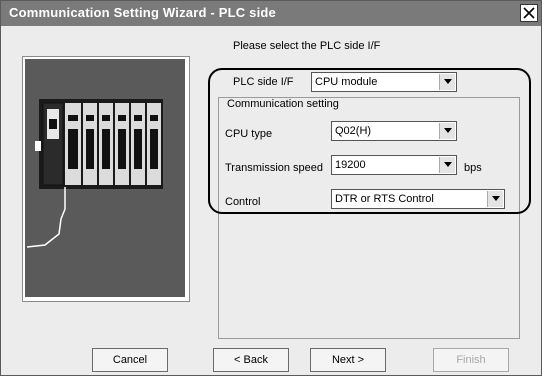 The height and width of the screenshot is (376, 542). I want to click on close-button, so click(529, 13).